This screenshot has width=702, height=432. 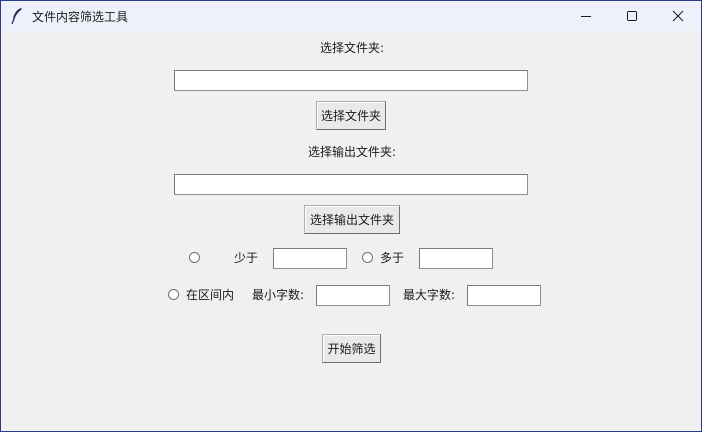 What do you see at coordinates (456, 258) in the screenshot?
I see `more-than-input` at bounding box center [456, 258].